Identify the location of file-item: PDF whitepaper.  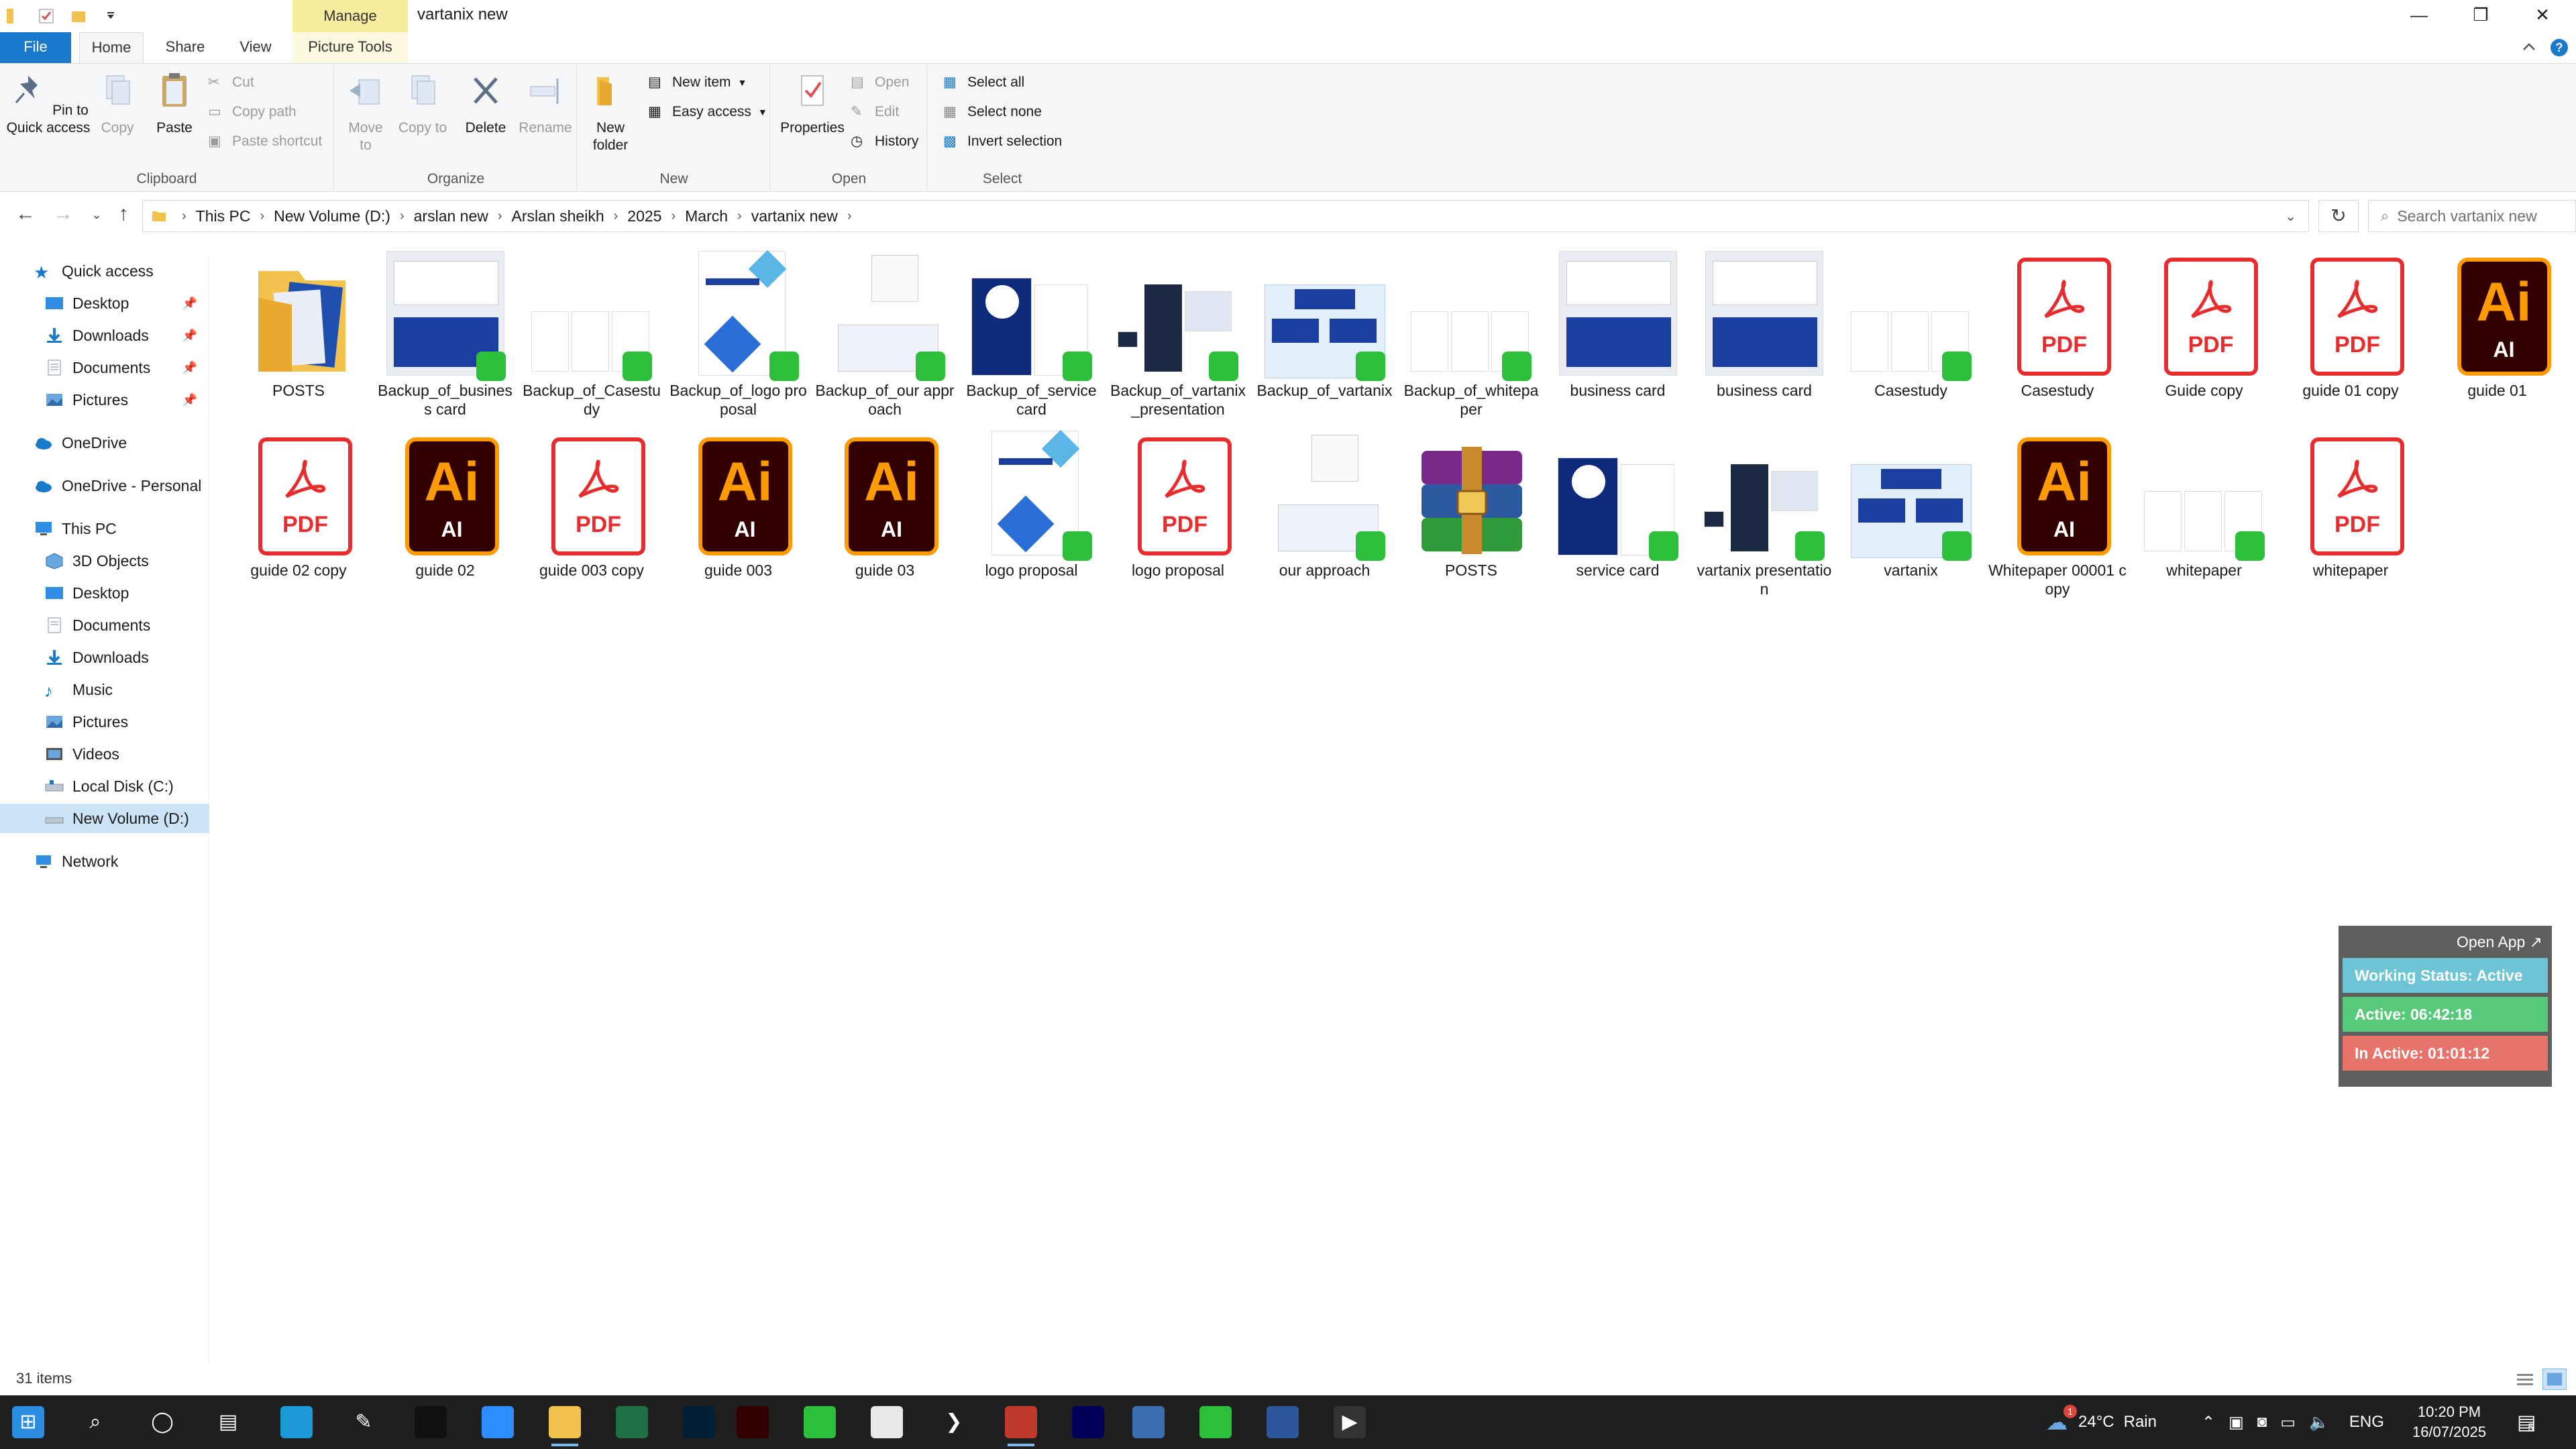
(2350, 515).